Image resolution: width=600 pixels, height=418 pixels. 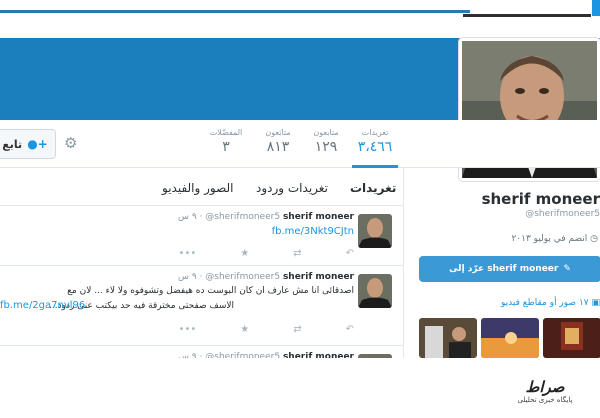 I want to click on joined-date: ◷ انضم في يوليو ٢٠١٣, so click(x=554, y=239).